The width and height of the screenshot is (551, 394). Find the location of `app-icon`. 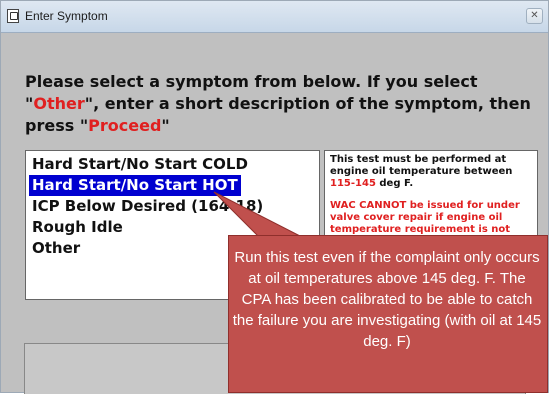

app-icon is located at coordinates (13, 16).